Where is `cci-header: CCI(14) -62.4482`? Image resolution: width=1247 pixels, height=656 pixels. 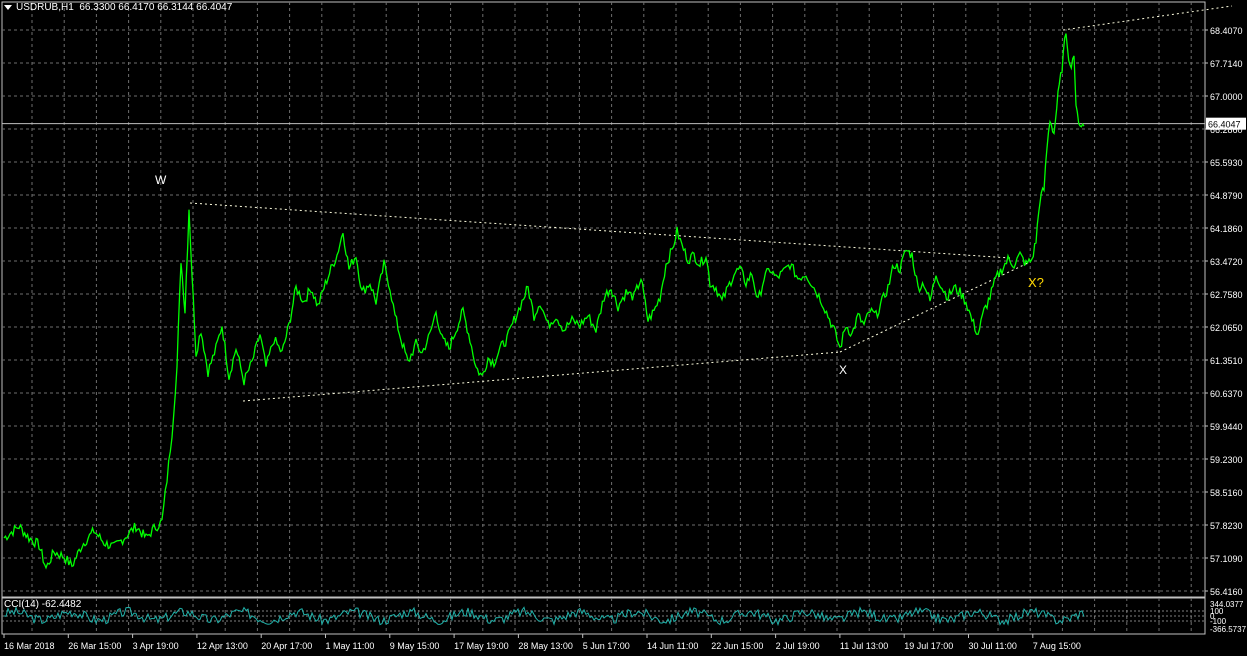 cci-header: CCI(14) -62.4482 is located at coordinates (42, 604).